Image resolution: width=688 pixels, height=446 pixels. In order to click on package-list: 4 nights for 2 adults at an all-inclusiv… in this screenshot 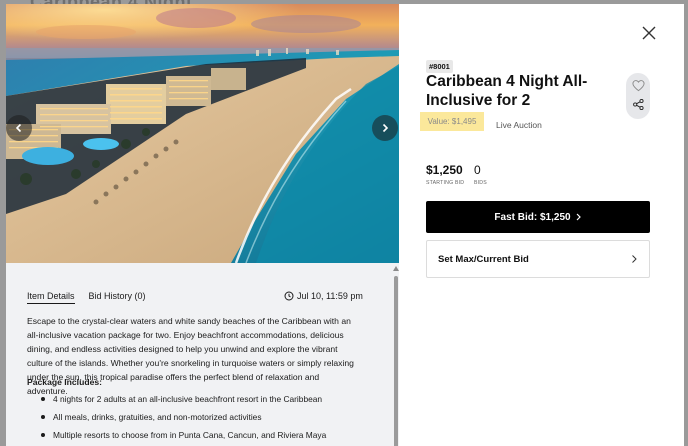, I will do `click(205, 420)`.